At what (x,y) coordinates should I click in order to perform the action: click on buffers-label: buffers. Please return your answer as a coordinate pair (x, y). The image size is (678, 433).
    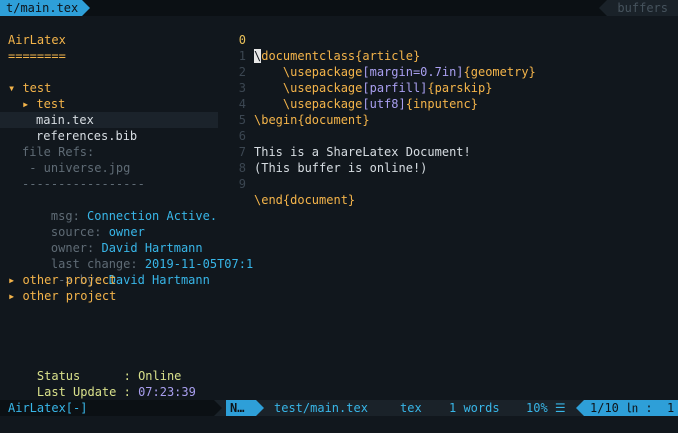
    Looking at the image, I should click on (638, 8).